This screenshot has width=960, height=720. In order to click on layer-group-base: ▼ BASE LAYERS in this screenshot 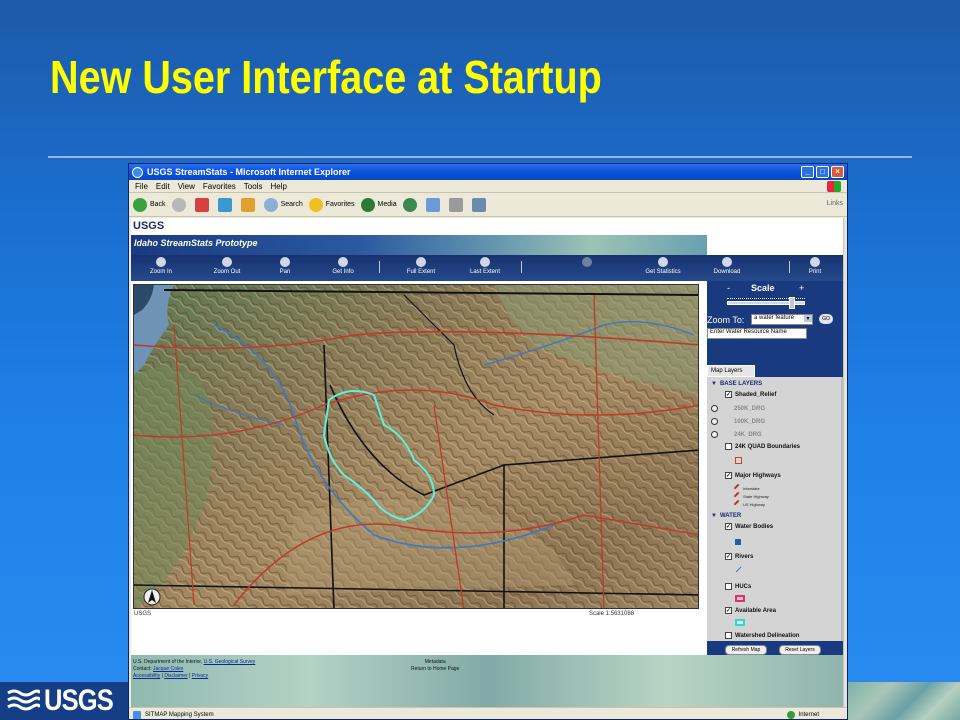, I will do `click(736, 384)`.